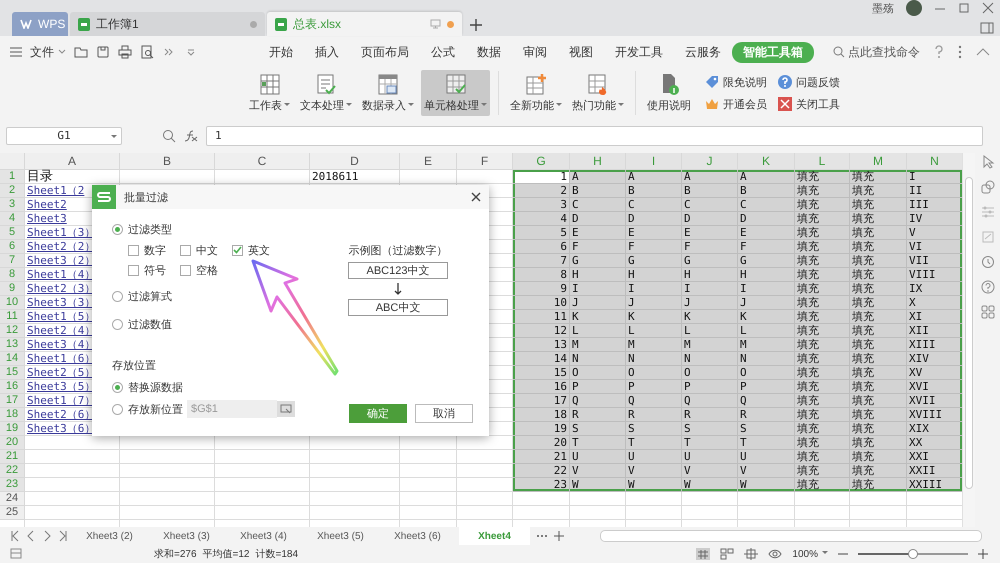 Image resolution: width=1000 pixels, height=563 pixels. I want to click on ribbon-button: 工作表, so click(269, 93).